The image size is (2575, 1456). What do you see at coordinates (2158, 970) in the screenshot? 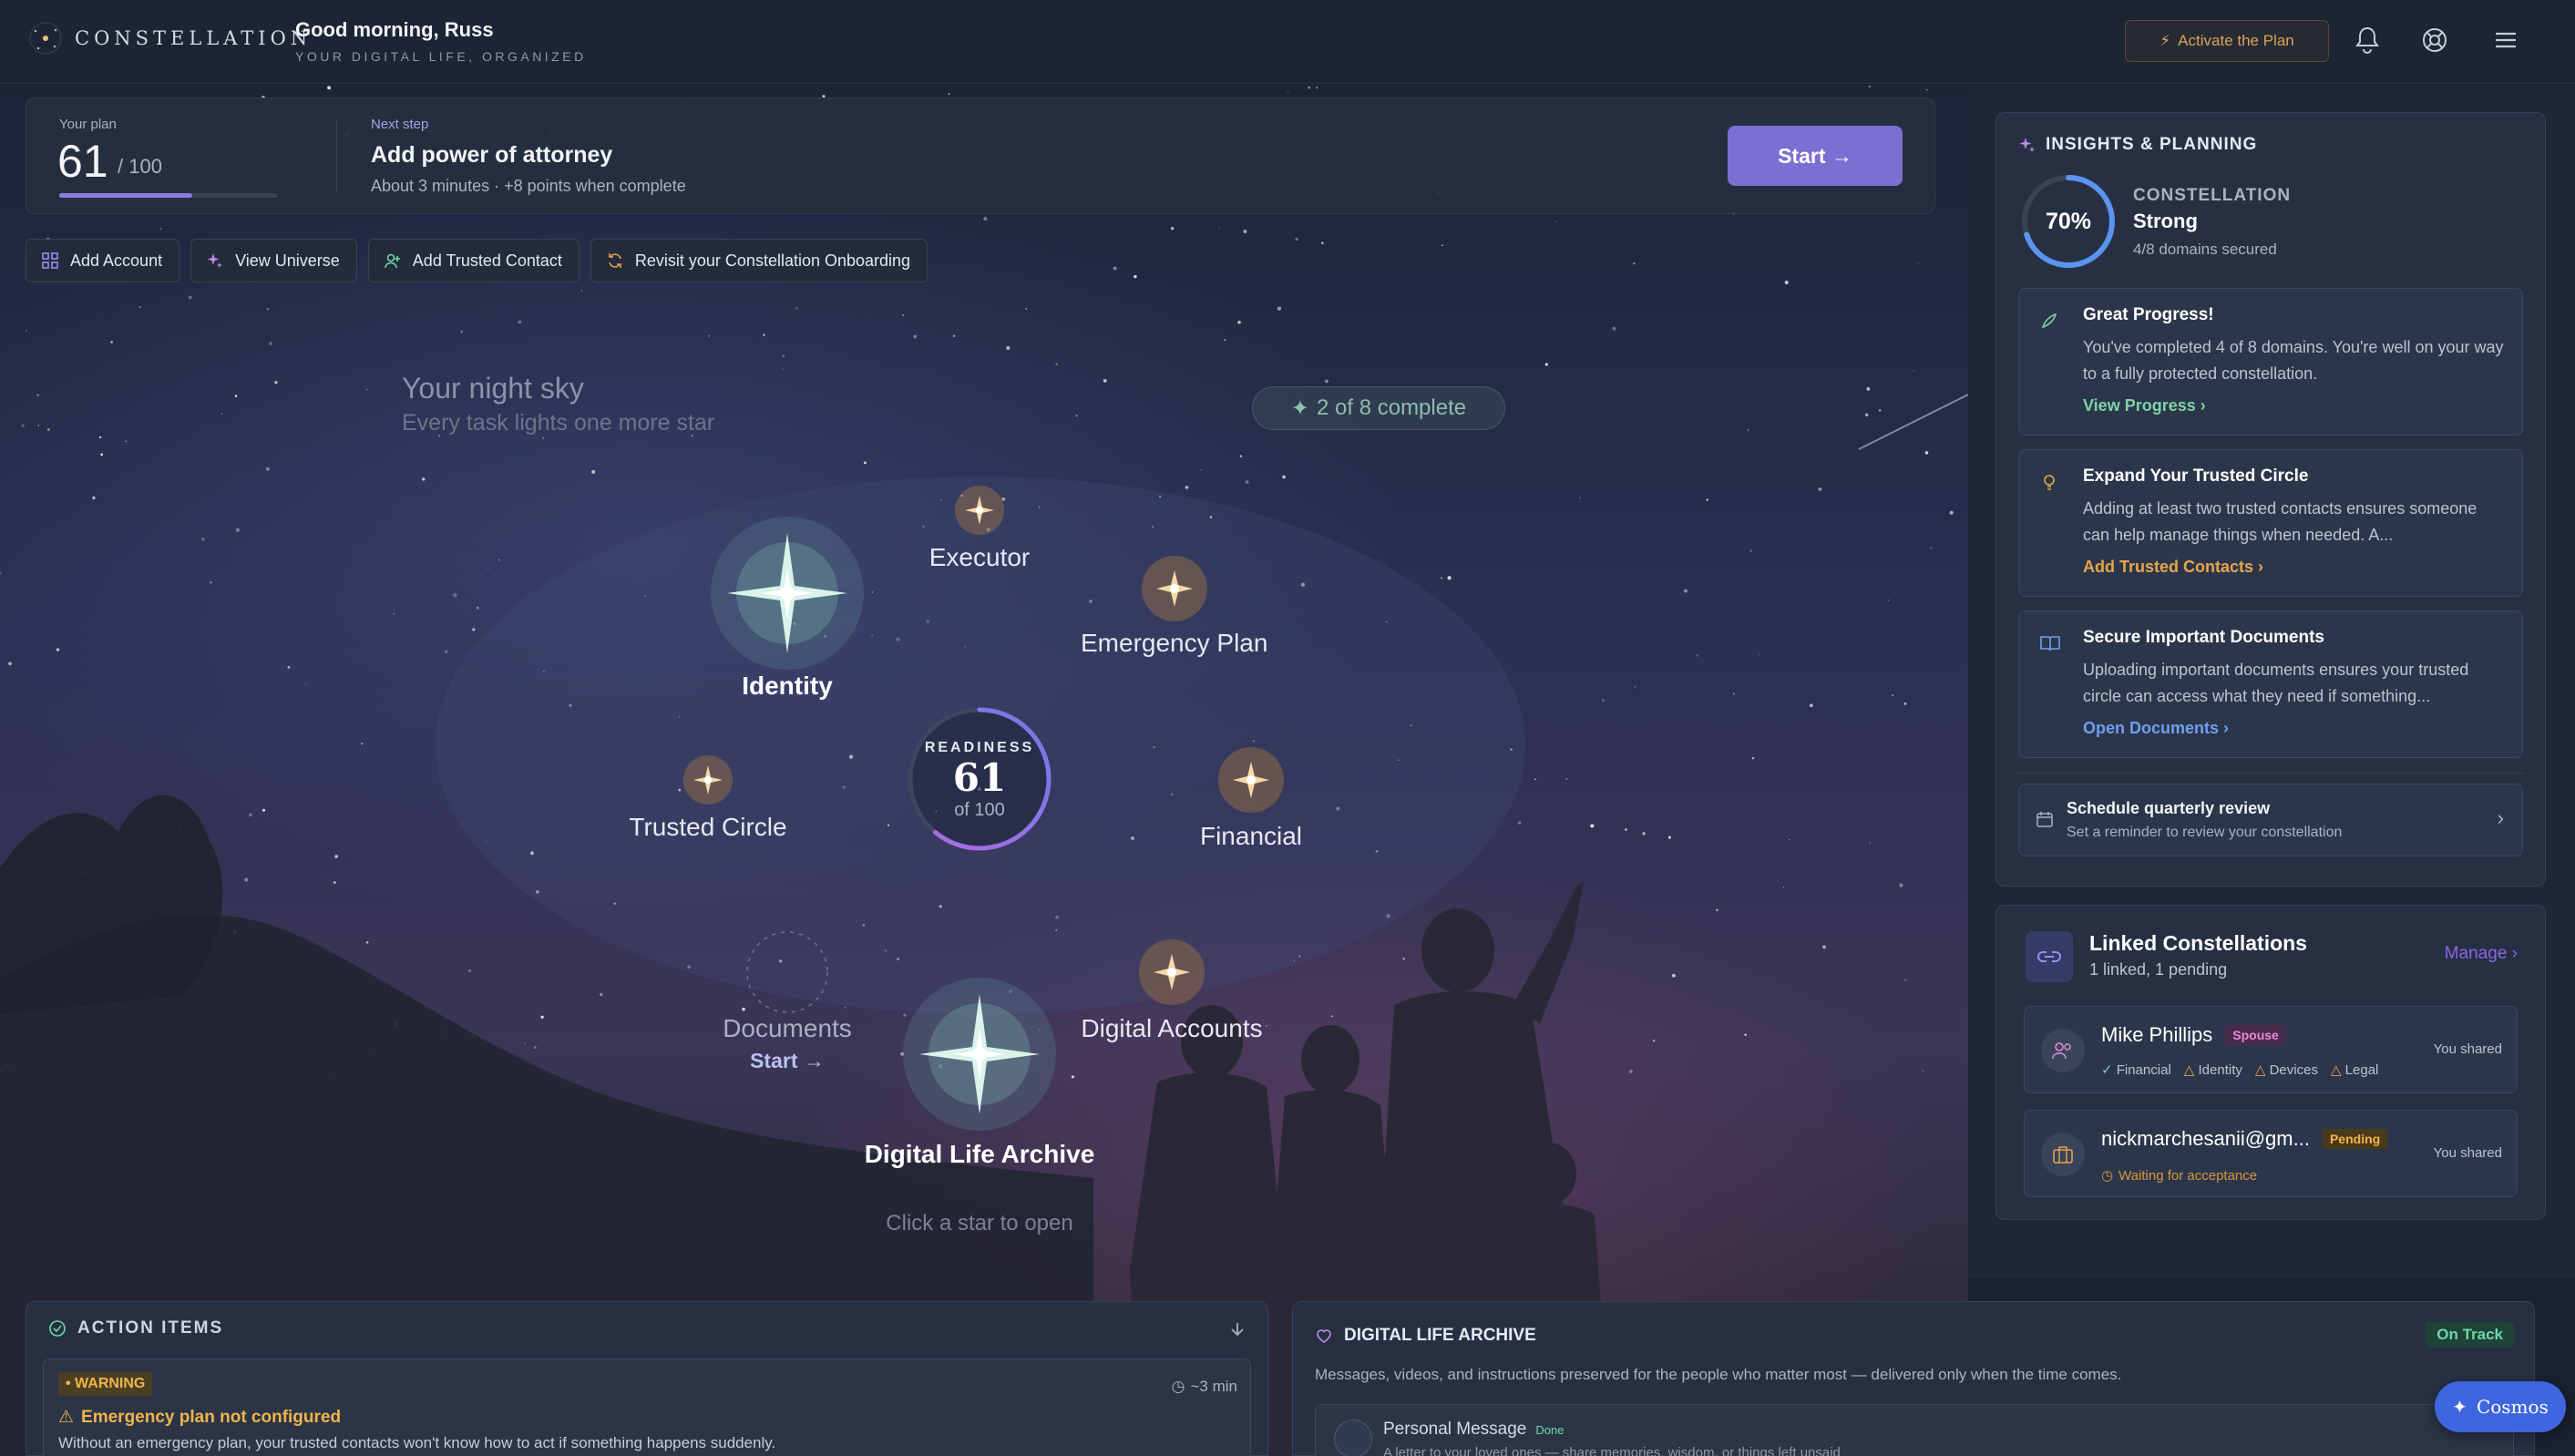
I see `linked-subtitle: 1 linked, 1 pending` at bounding box center [2158, 970].